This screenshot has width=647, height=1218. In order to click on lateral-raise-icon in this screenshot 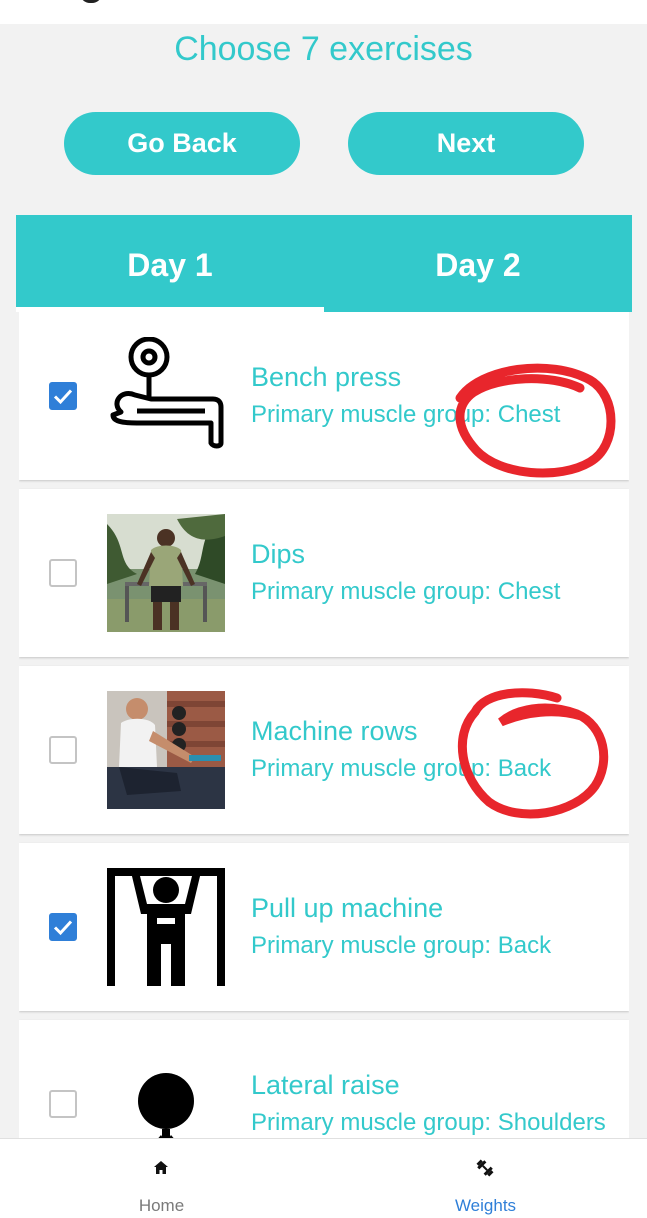, I will do `click(166, 1092)`.